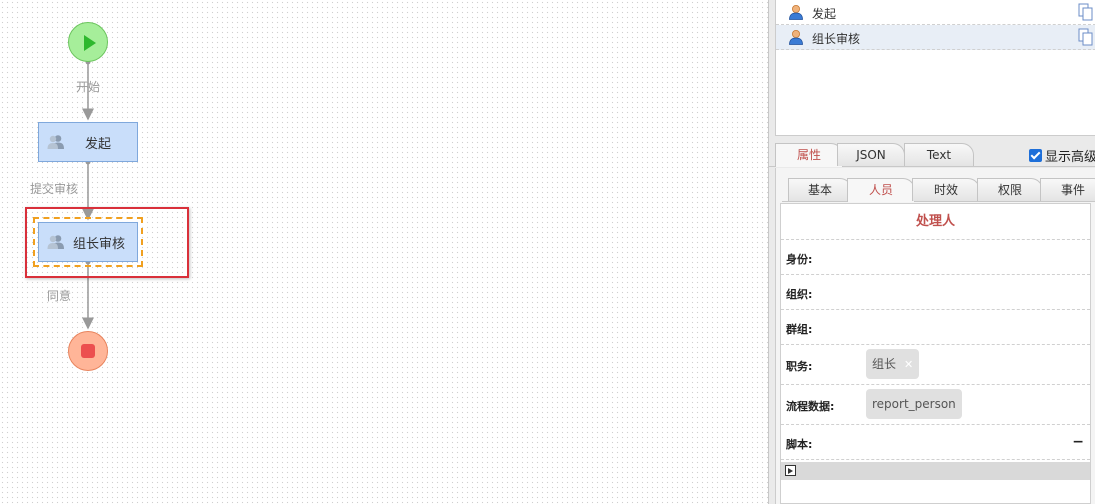 This screenshot has height=504, width=1095. Describe the element at coordinates (54, 188) in the screenshot. I see `submit-link-label: 提交审核` at that location.